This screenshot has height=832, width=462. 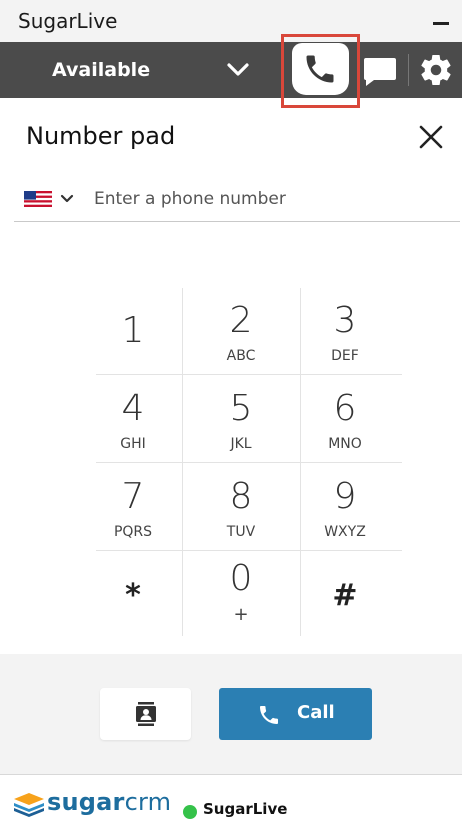 I want to click on key-digit: 6, so click(x=345, y=408).